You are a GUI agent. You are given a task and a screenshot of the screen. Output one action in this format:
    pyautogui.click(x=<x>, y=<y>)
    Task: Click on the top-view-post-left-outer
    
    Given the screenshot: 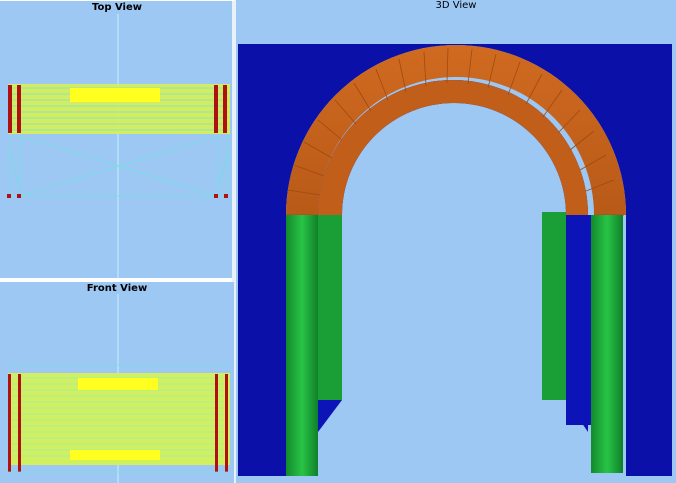 What is the action you would take?
    pyautogui.click(x=10, y=109)
    